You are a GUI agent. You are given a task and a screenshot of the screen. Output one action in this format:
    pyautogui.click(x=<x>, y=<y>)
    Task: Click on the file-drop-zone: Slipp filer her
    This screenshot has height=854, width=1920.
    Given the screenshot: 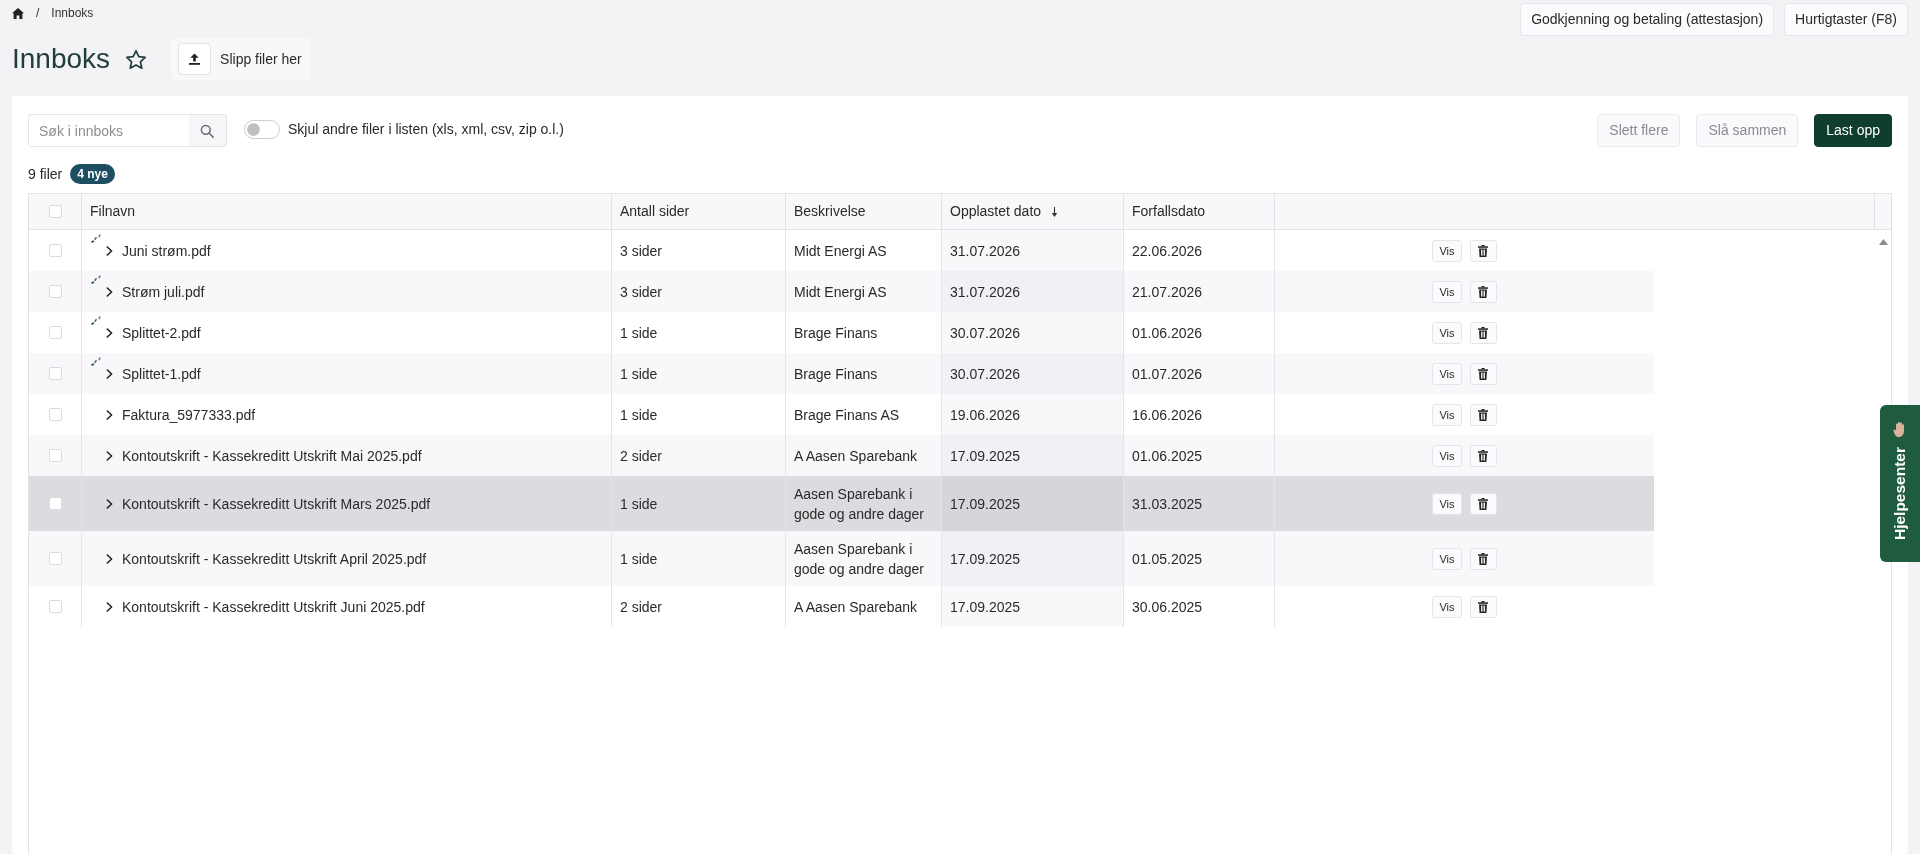 What is the action you would take?
    pyautogui.click(x=240, y=59)
    